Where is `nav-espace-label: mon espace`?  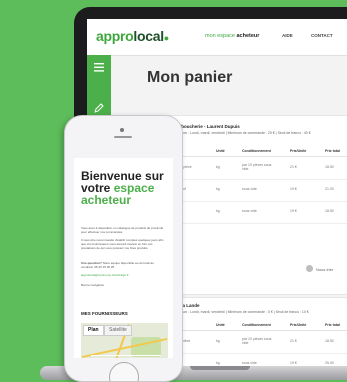 nav-espace-label: mon espace is located at coordinates (220, 36).